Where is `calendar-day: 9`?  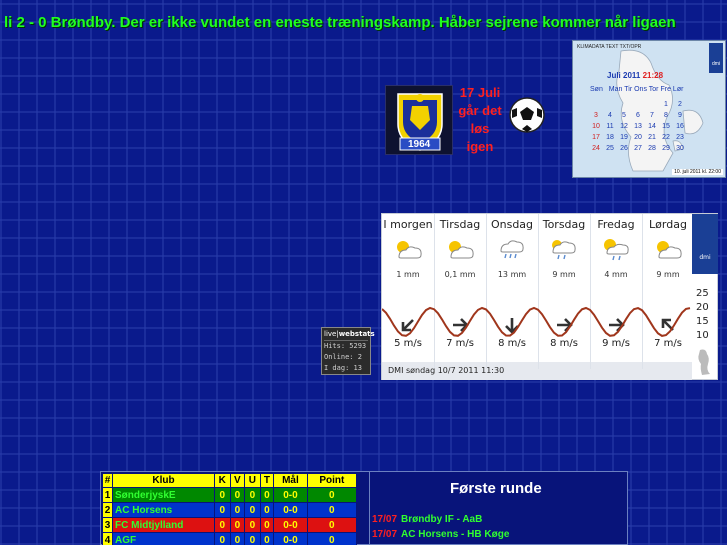
calendar-day: 9 is located at coordinates (680, 115).